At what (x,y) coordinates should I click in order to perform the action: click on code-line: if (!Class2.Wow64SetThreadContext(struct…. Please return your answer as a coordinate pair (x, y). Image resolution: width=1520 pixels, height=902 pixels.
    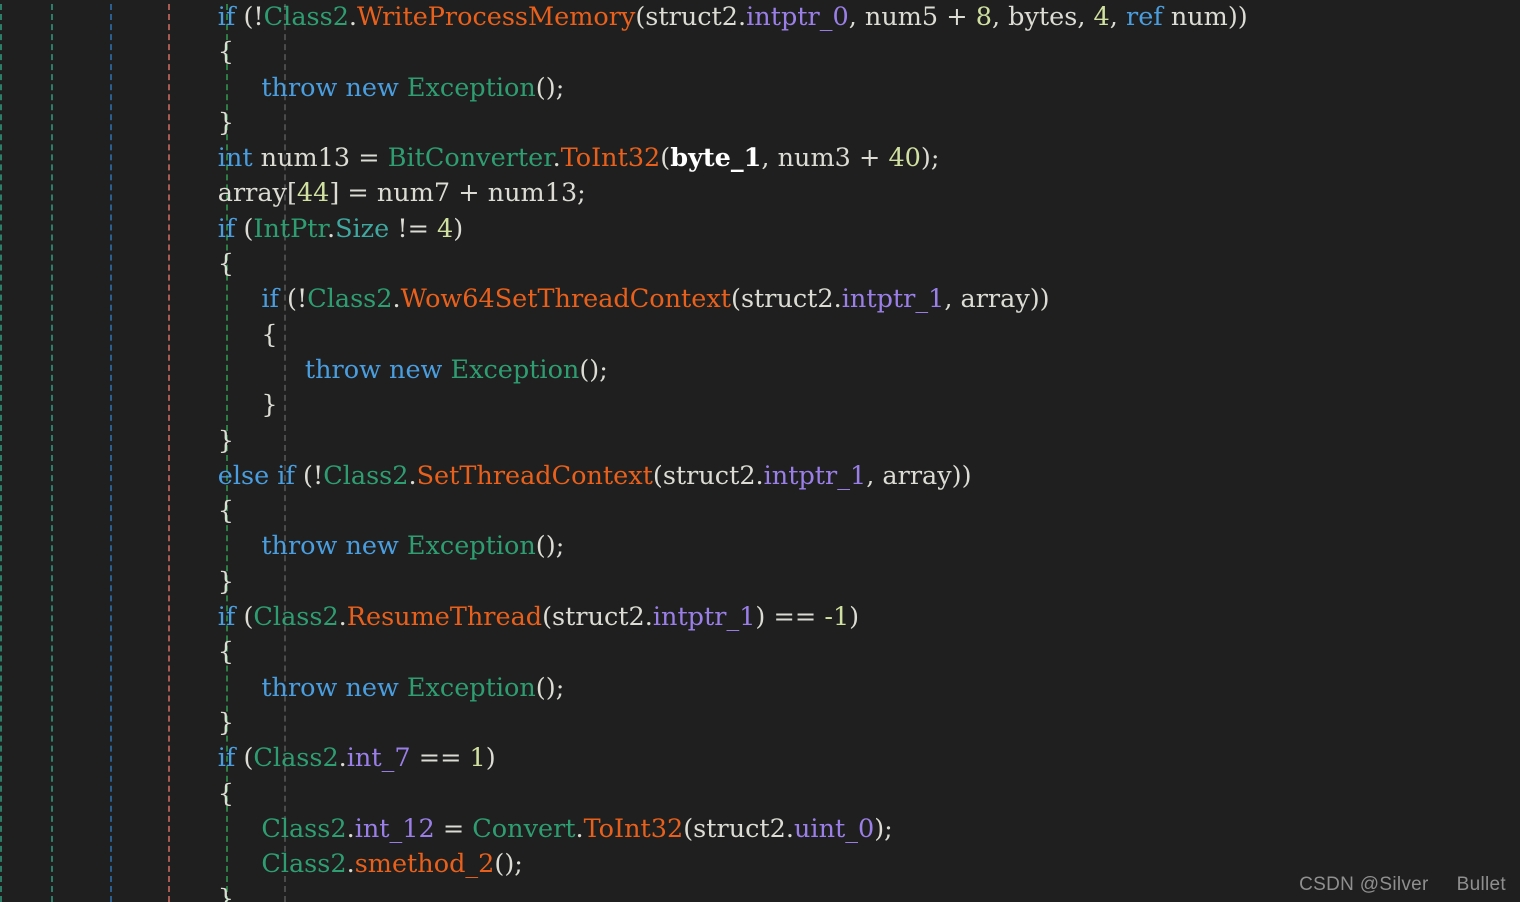
    Looking at the image, I should click on (760, 299).